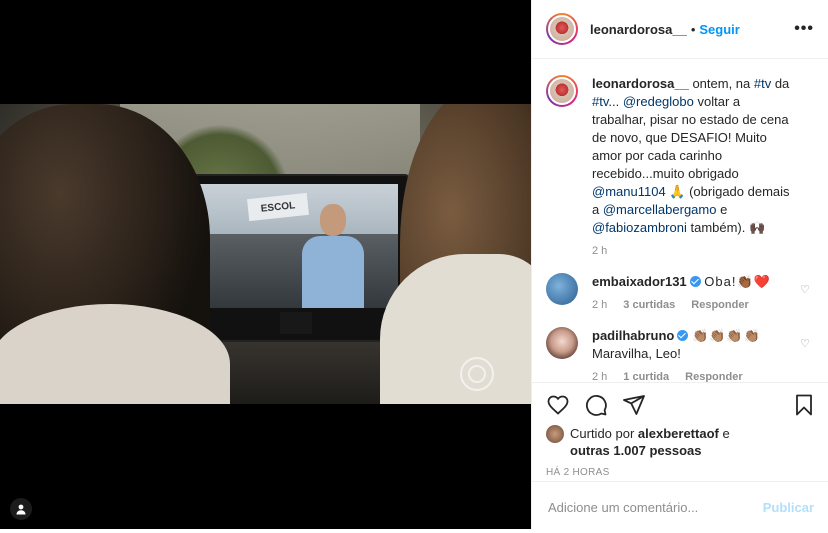  Describe the element at coordinates (649, 305) in the screenshot. I see `comment-likes: 3 curtidas` at that location.